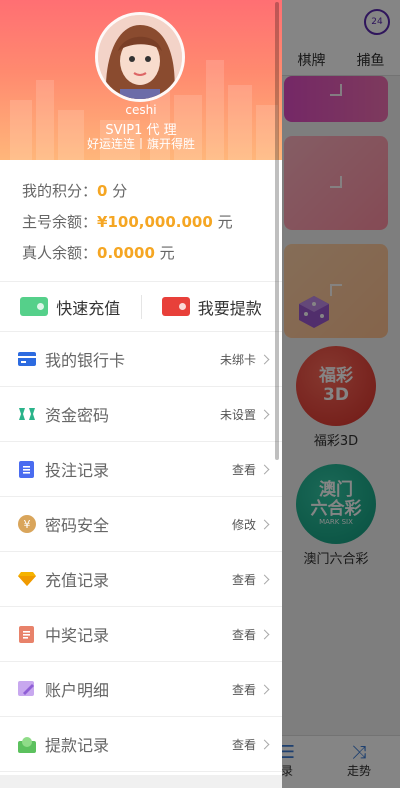 The image size is (400, 788). What do you see at coordinates (26, 359) in the screenshot?
I see `bank-card-icon` at bounding box center [26, 359].